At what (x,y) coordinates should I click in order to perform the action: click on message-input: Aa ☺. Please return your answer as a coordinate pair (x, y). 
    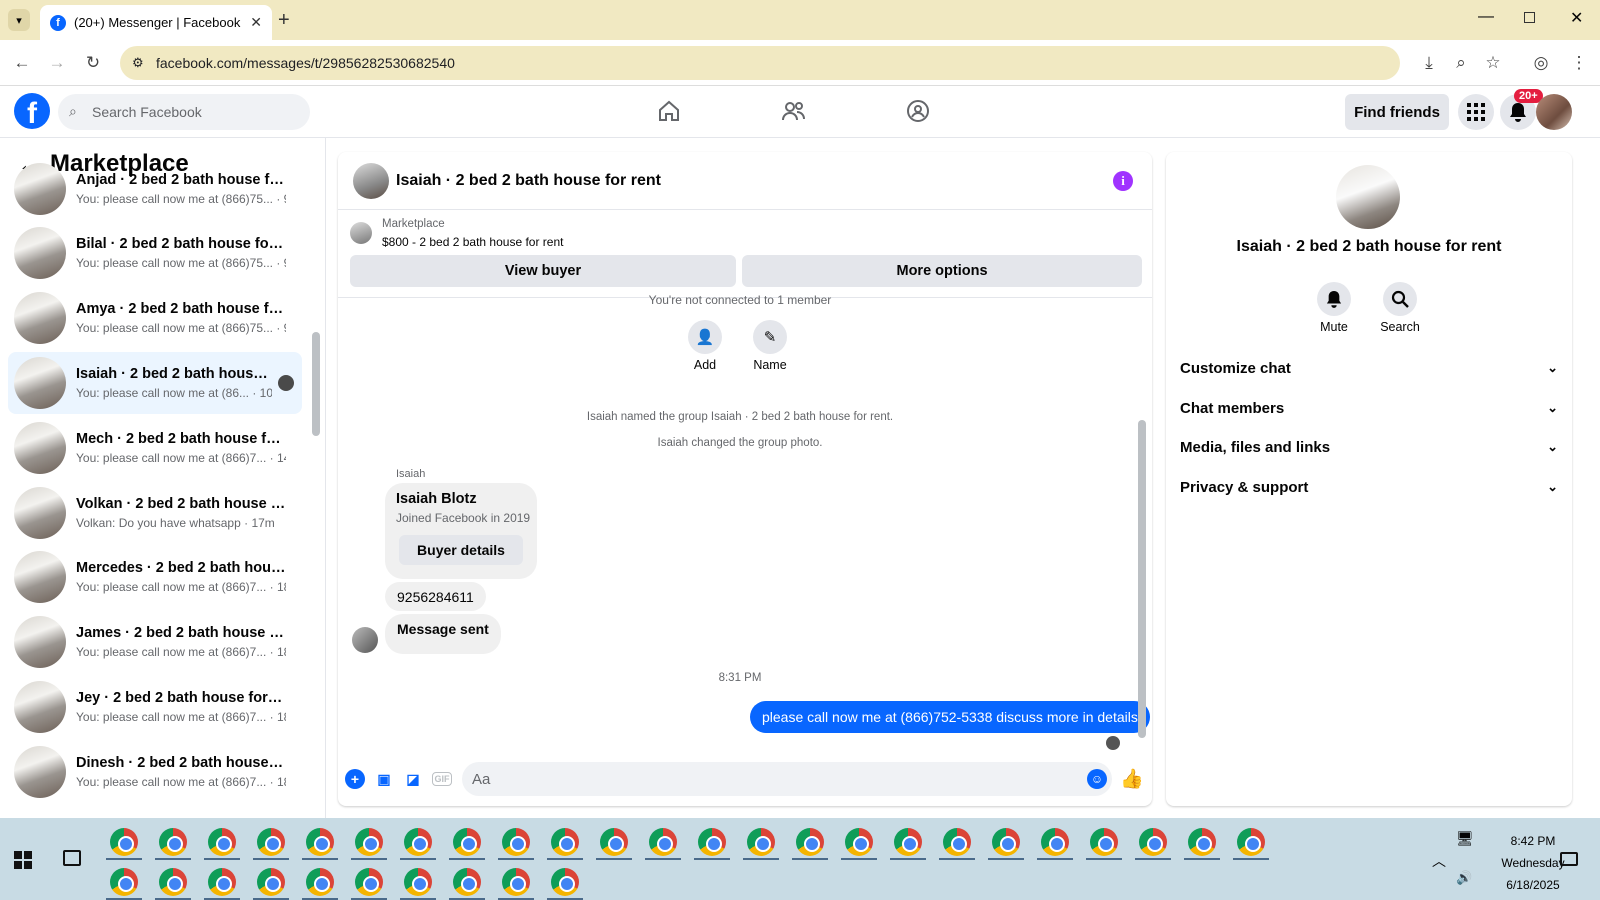
    Looking at the image, I should click on (787, 779).